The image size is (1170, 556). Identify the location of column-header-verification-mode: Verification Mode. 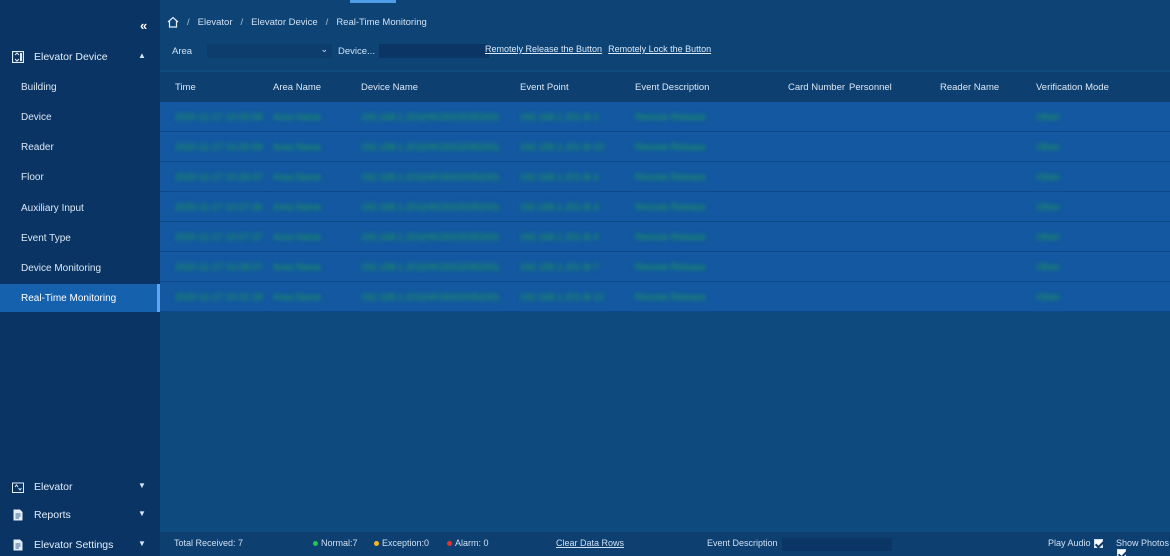
(1072, 87).